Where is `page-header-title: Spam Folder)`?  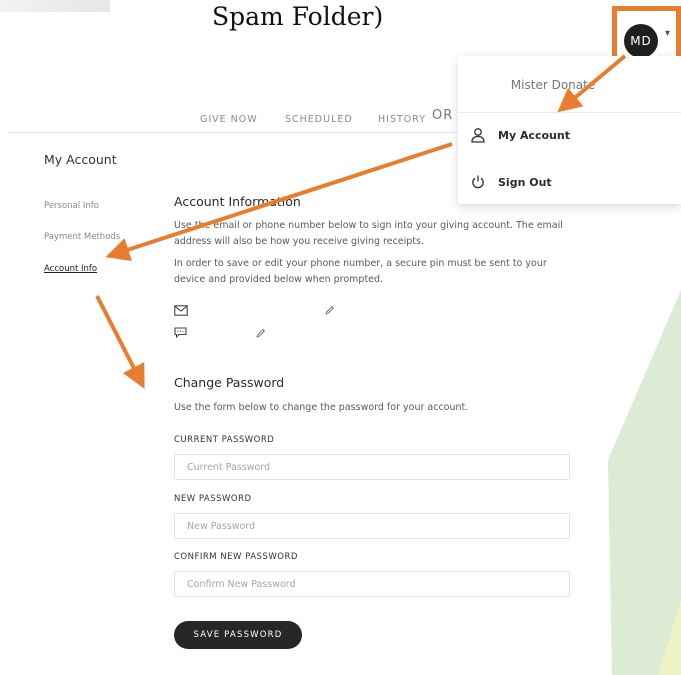
page-header-title: Spam Folder) is located at coordinates (298, 16).